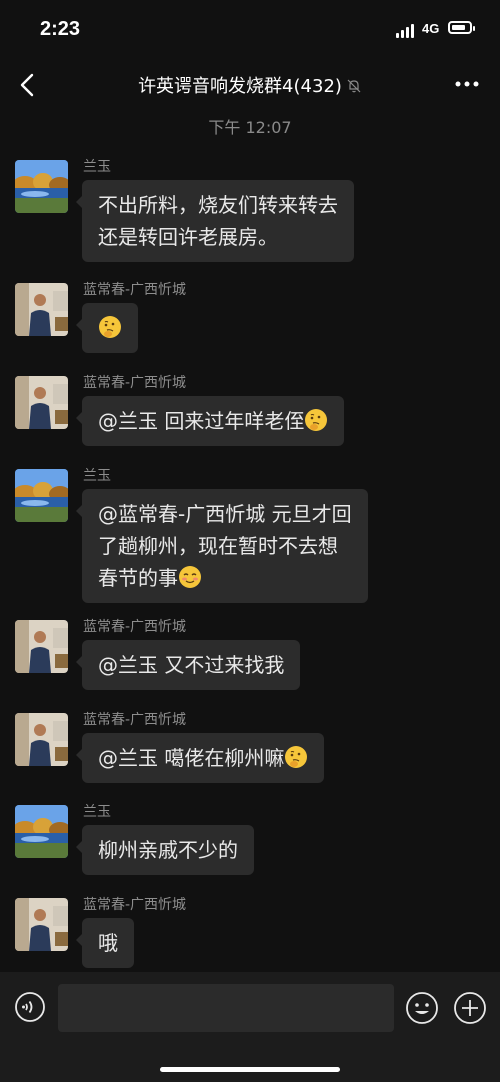 Image resolution: width=500 pixels, height=1082 pixels. What do you see at coordinates (354, 86) in the screenshot?
I see `bell-mute-icon` at bounding box center [354, 86].